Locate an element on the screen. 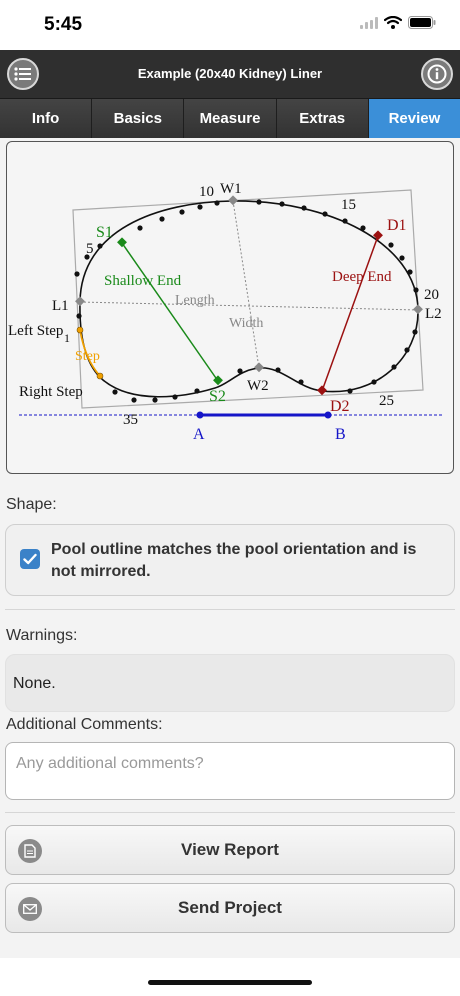 This screenshot has width=460, height=996. label-n15: 15 is located at coordinates (348, 205).